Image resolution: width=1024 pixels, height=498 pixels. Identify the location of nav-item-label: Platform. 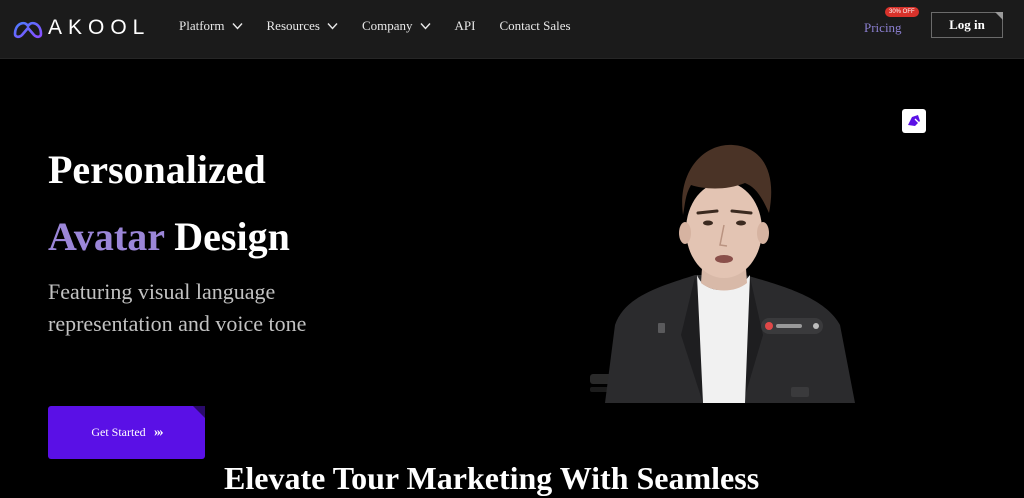
(202, 25).